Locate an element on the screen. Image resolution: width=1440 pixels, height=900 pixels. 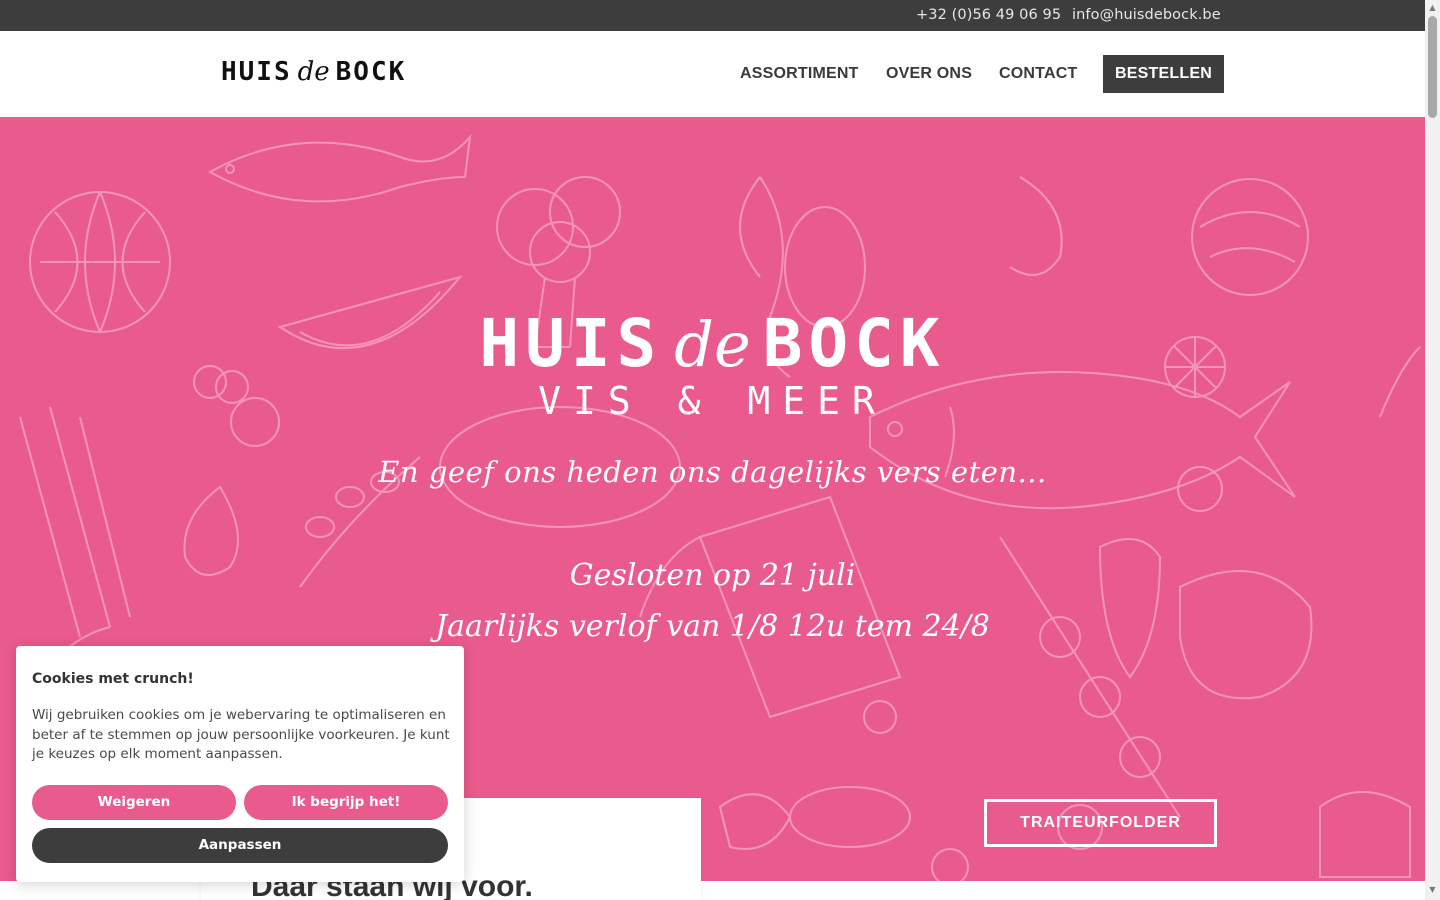
order-button: BESTELLEN is located at coordinates (1163, 74).